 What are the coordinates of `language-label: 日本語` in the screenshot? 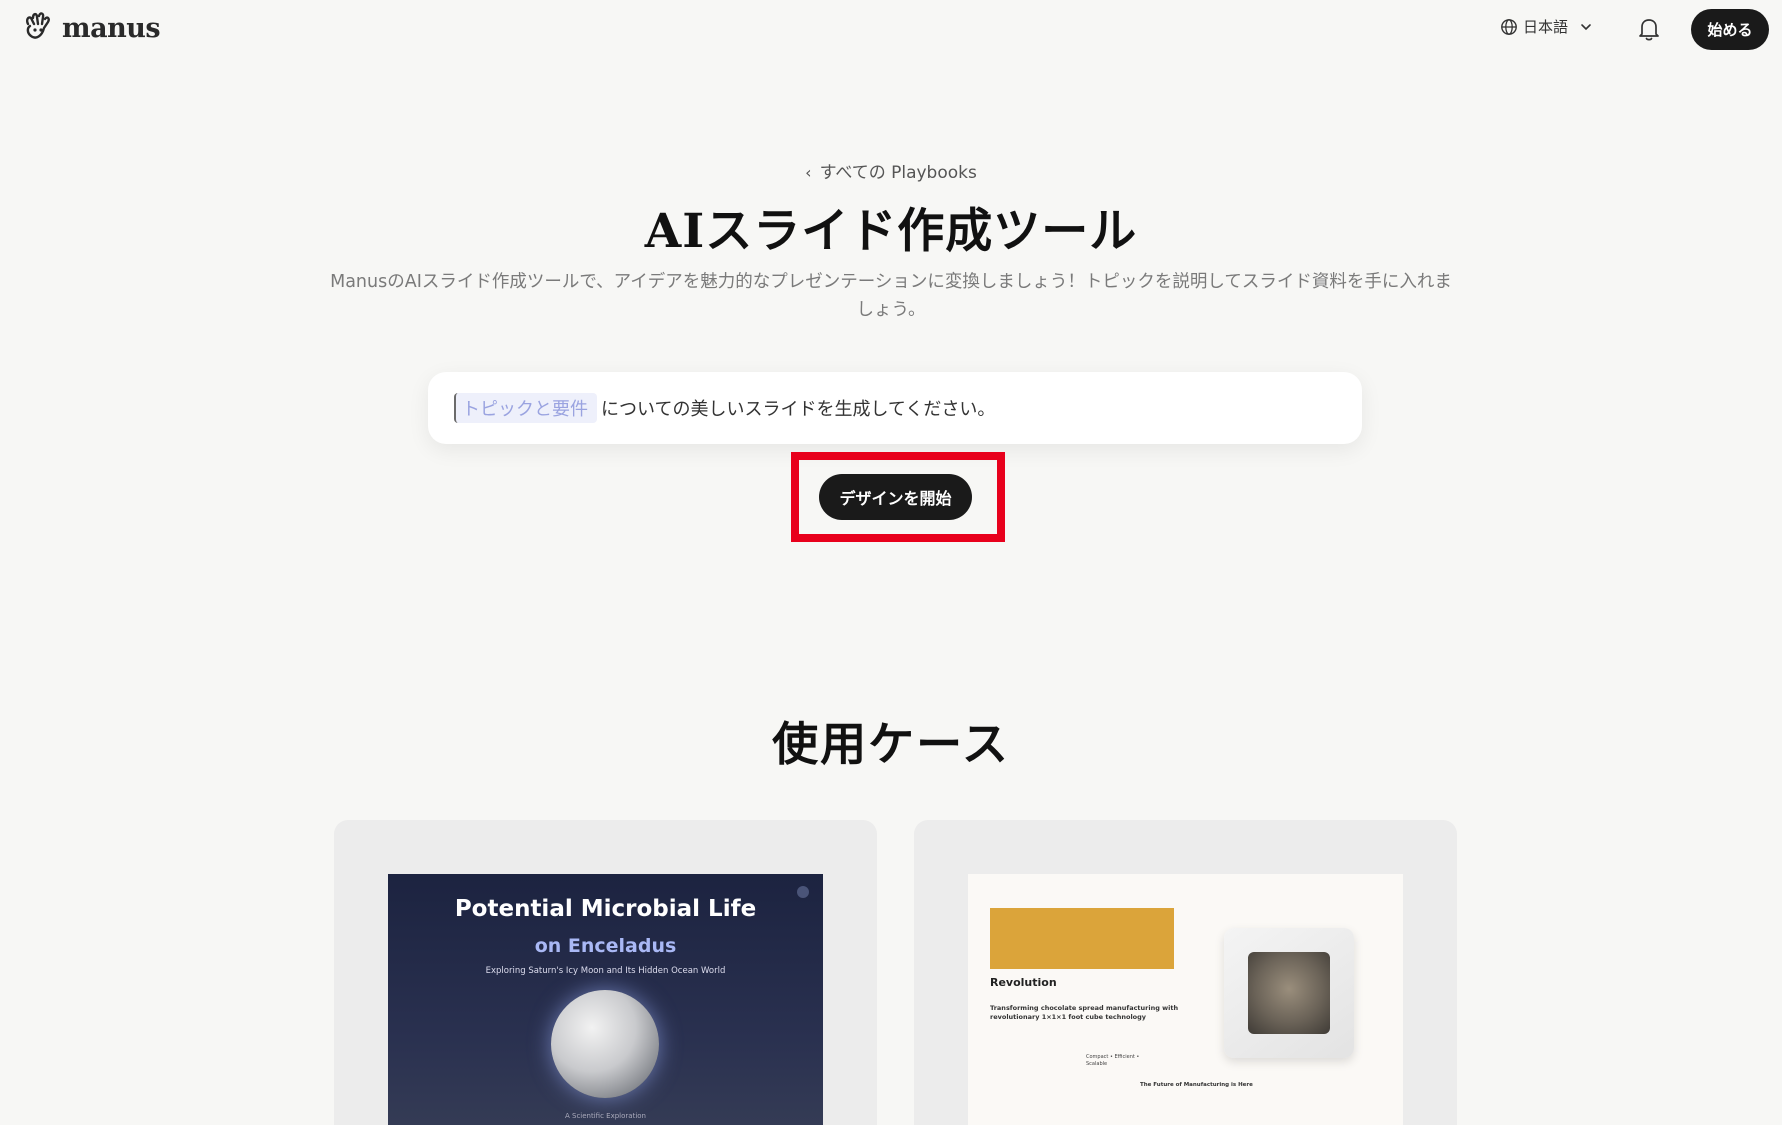 It's located at (1546, 27).